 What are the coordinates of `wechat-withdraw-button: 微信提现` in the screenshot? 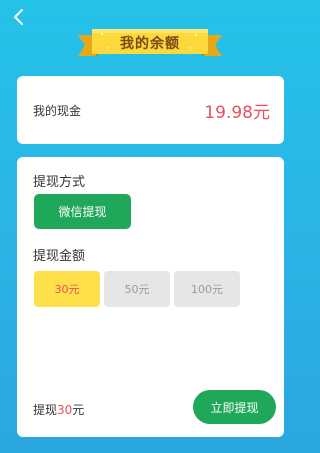 It's located at (82, 211).